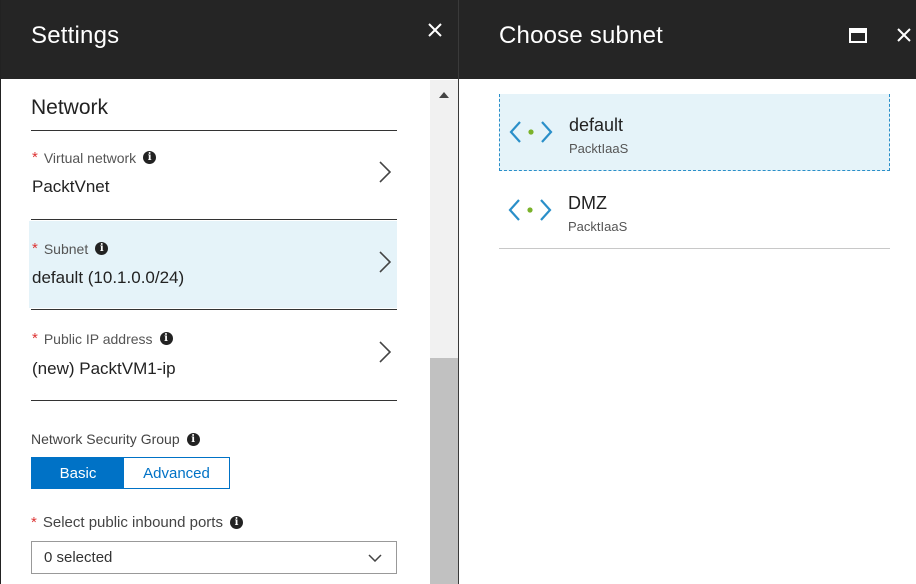 This screenshot has height=584, width=916. Describe the element at coordinates (213, 176) in the screenshot. I see `virtual-network-field: * Virtual network i PacktVnet` at that location.